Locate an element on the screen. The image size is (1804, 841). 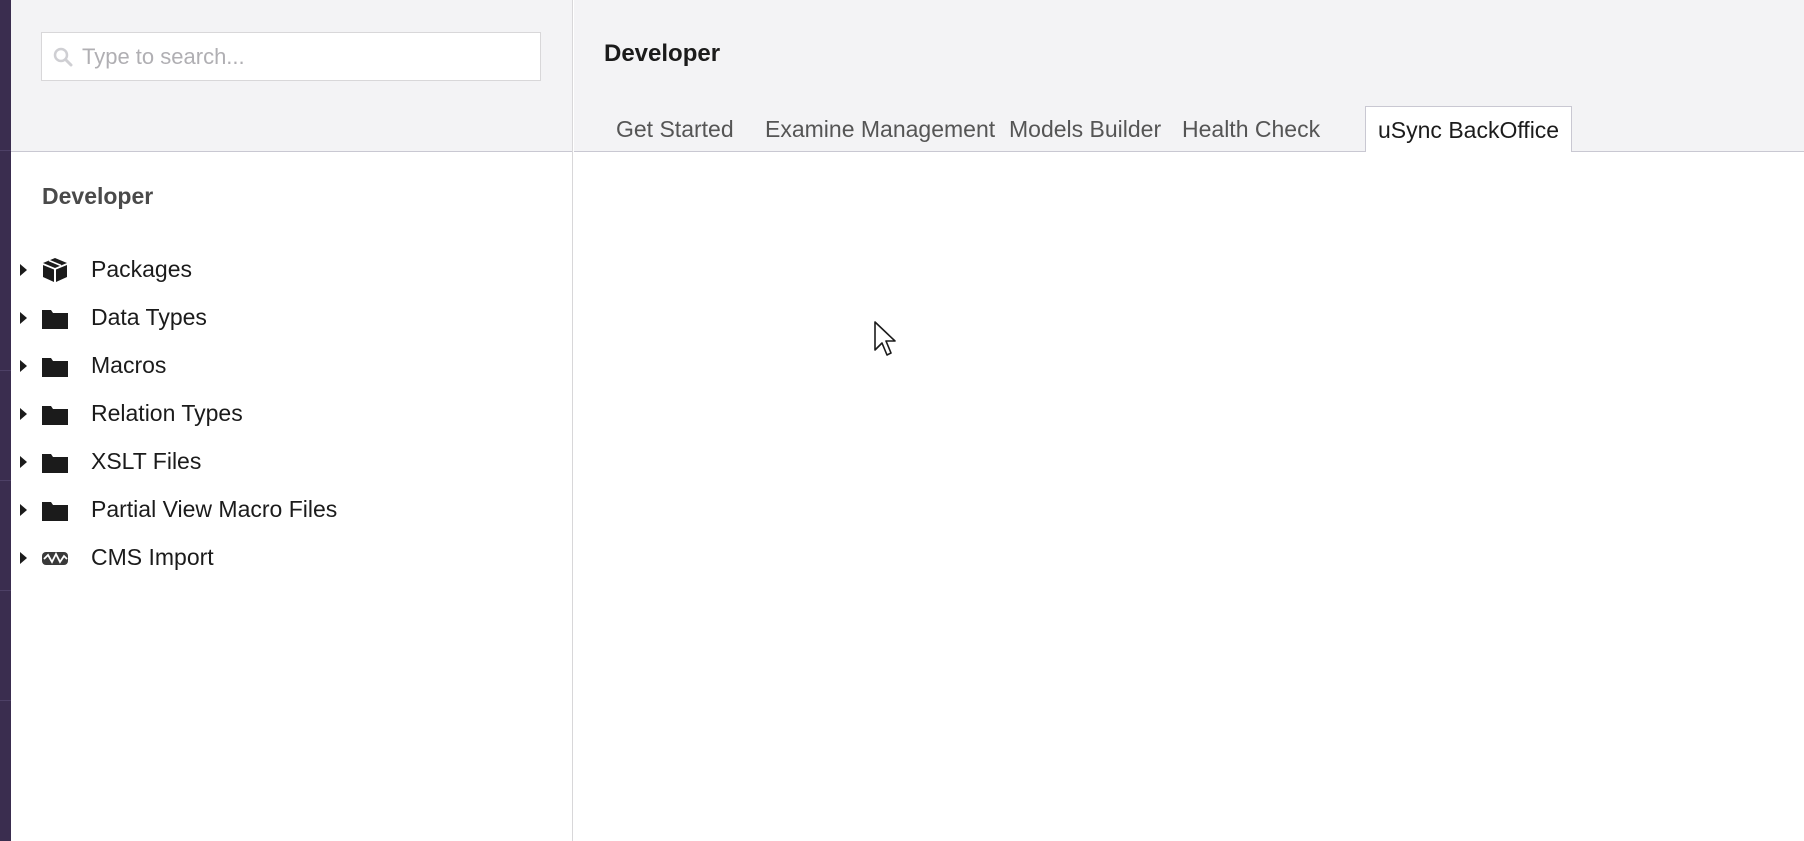
cms-import-icon is located at coordinates (55, 558).